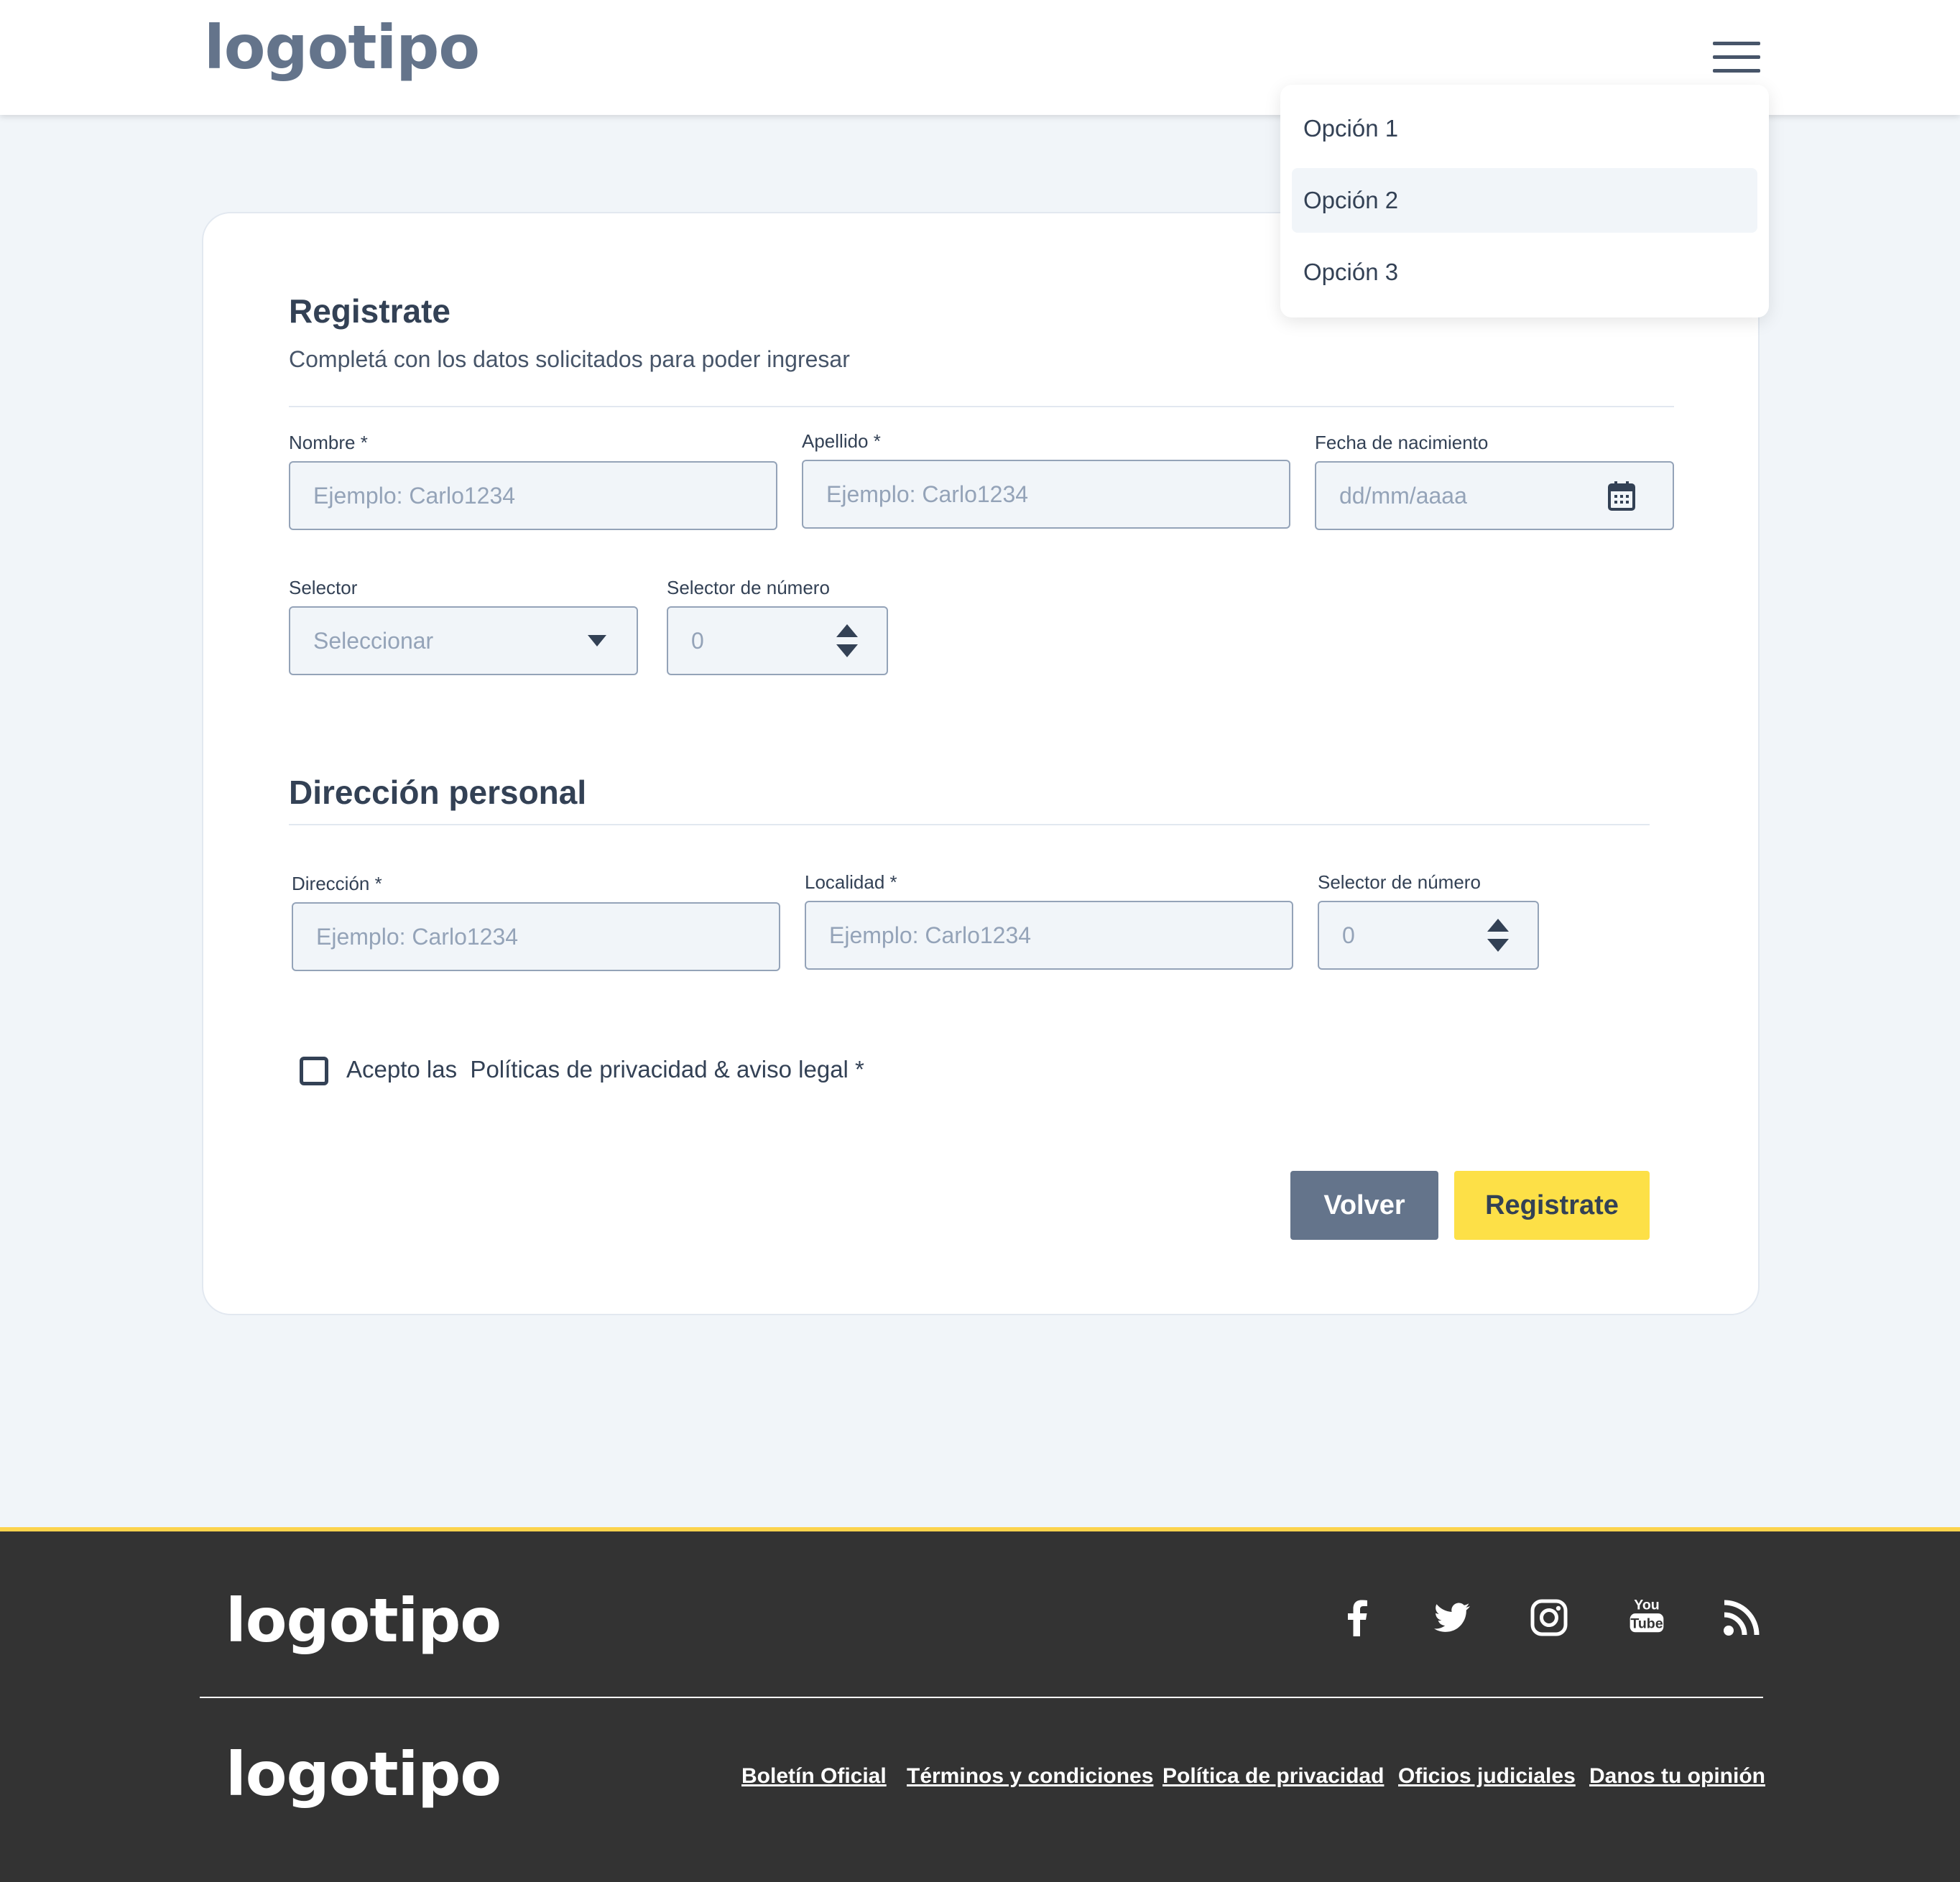 The width and height of the screenshot is (1960, 1882). Describe the element at coordinates (1049, 935) in the screenshot. I see `localidad-input: Ejemplo: Carlo1234` at that location.